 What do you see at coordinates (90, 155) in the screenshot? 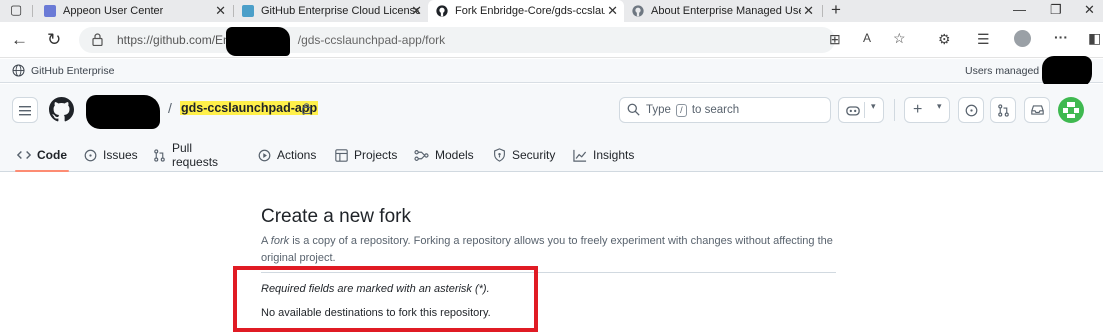
I see `issue-icon` at bounding box center [90, 155].